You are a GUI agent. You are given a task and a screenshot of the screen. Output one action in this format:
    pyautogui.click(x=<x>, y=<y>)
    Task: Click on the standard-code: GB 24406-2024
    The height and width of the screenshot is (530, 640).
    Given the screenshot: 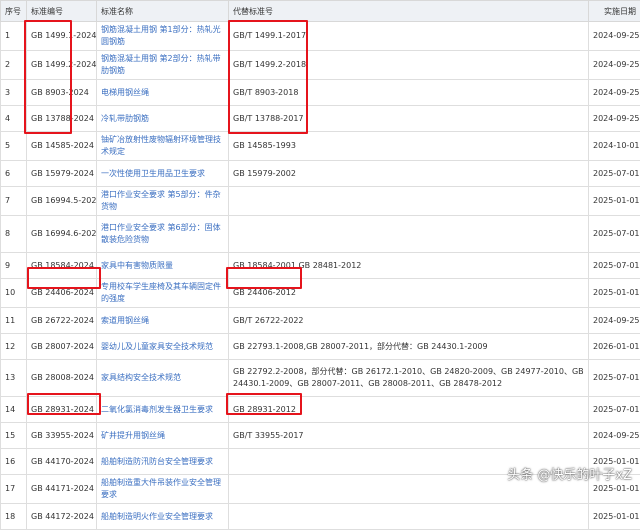 What is the action you would take?
    pyautogui.click(x=62, y=293)
    